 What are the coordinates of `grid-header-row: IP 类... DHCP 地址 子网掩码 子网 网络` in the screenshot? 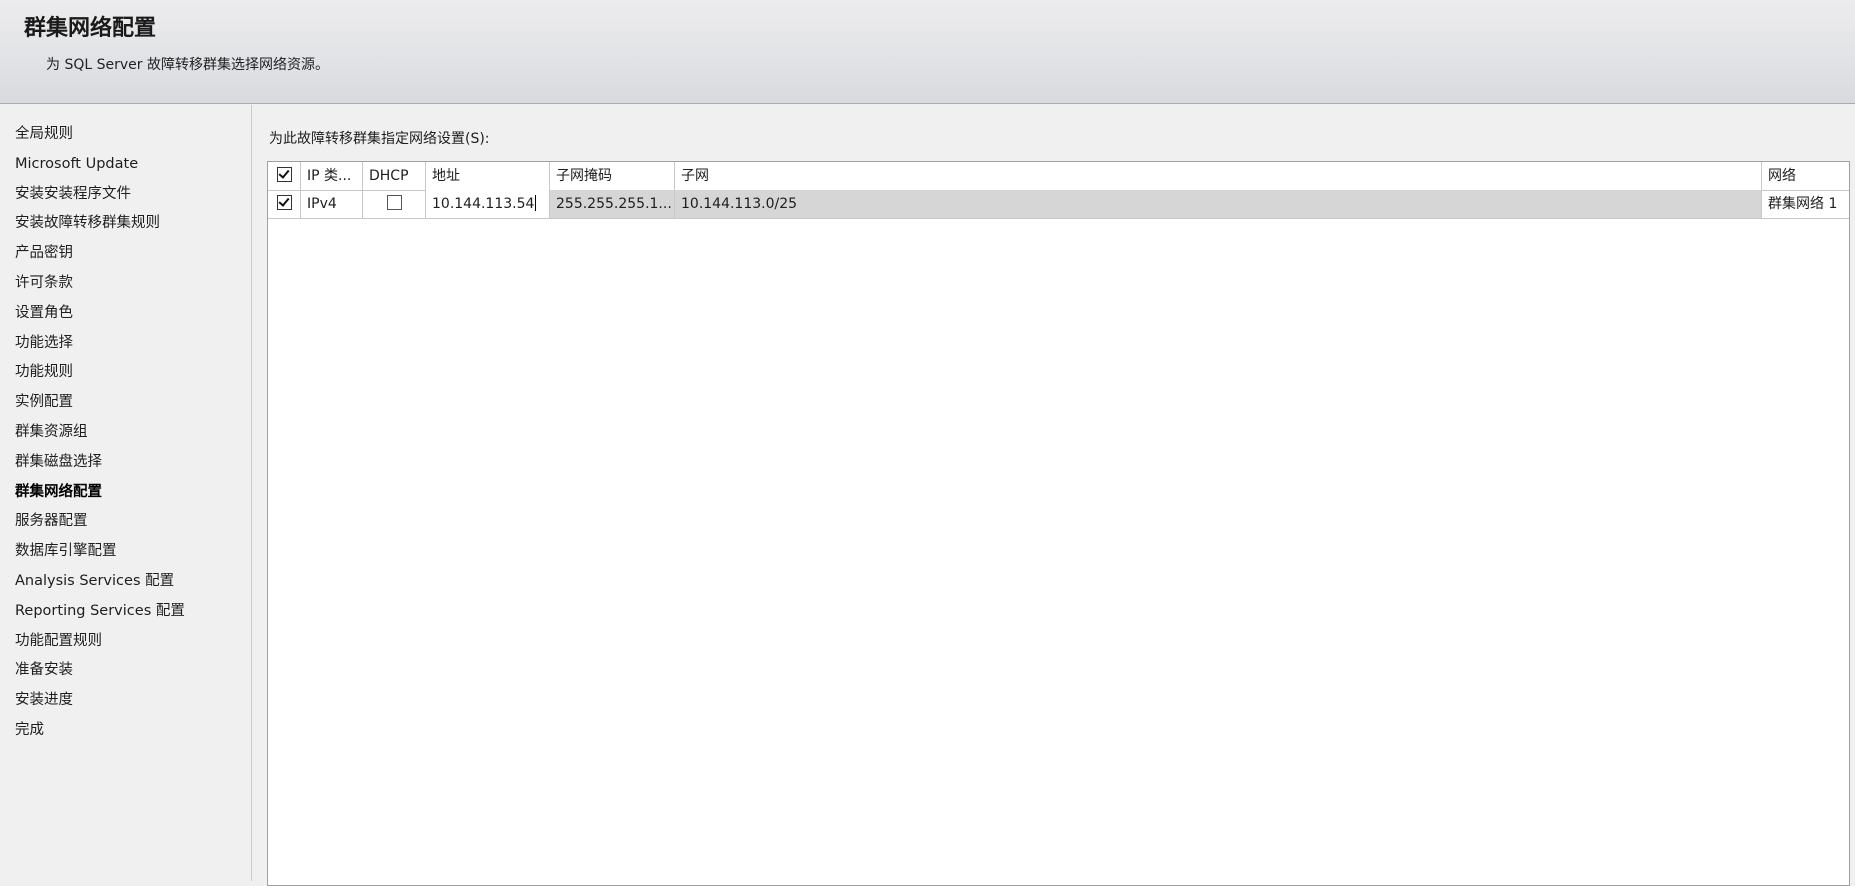 It's located at (1058, 176).